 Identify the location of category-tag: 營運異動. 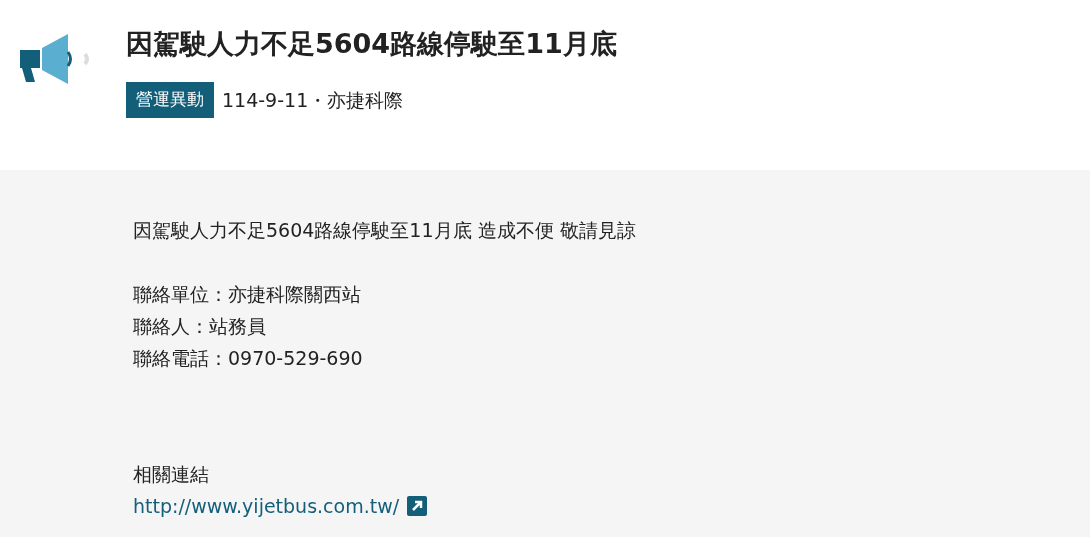
(170, 100).